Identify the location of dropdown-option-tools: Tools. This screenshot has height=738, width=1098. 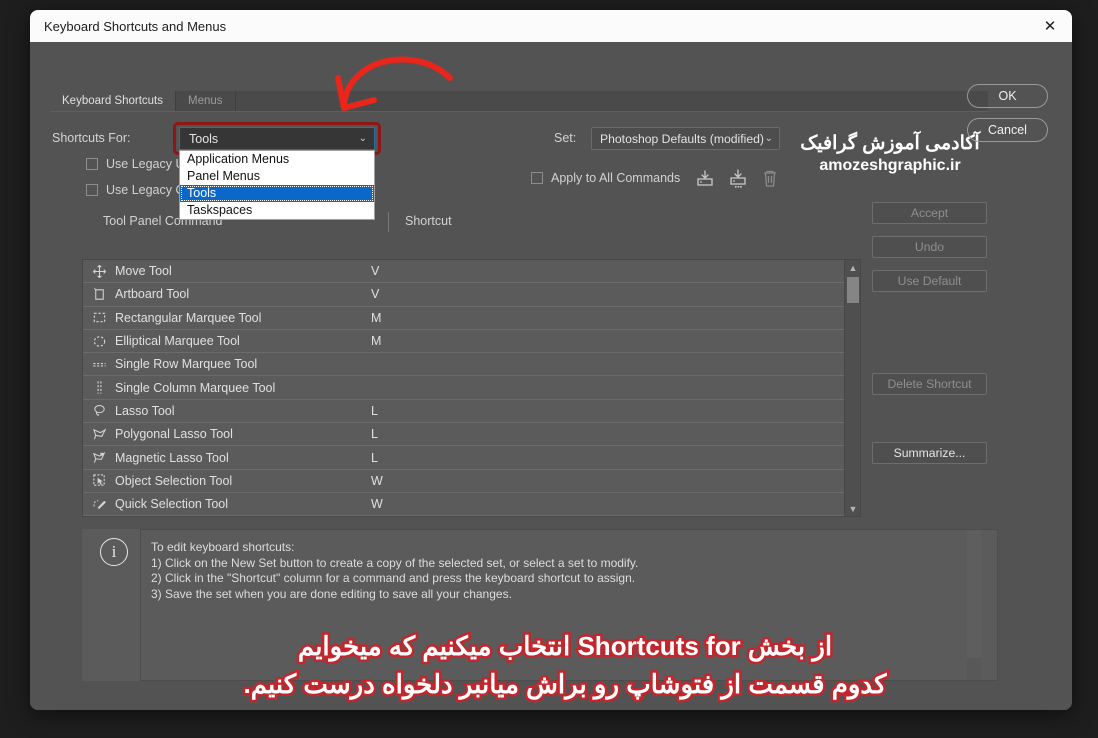
(277, 193).